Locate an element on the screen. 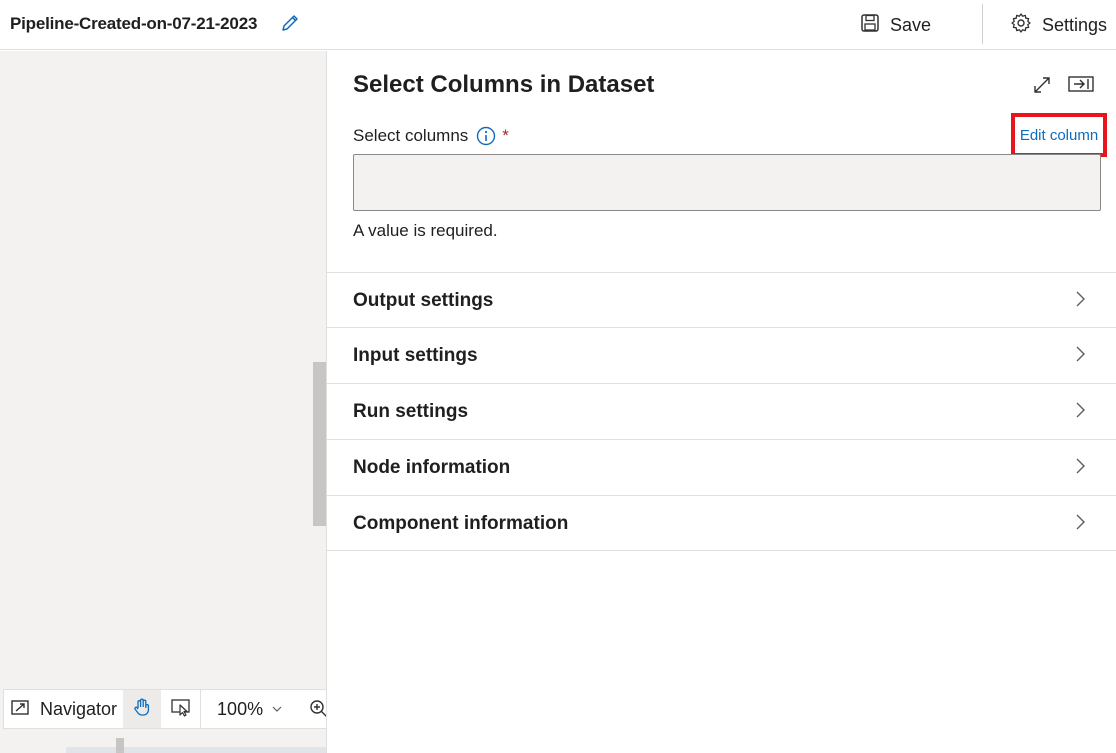 Image resolution: width=1116 pixels, height=753 pixels. collapse-panel-icon is located at coordinates (1081, 86).